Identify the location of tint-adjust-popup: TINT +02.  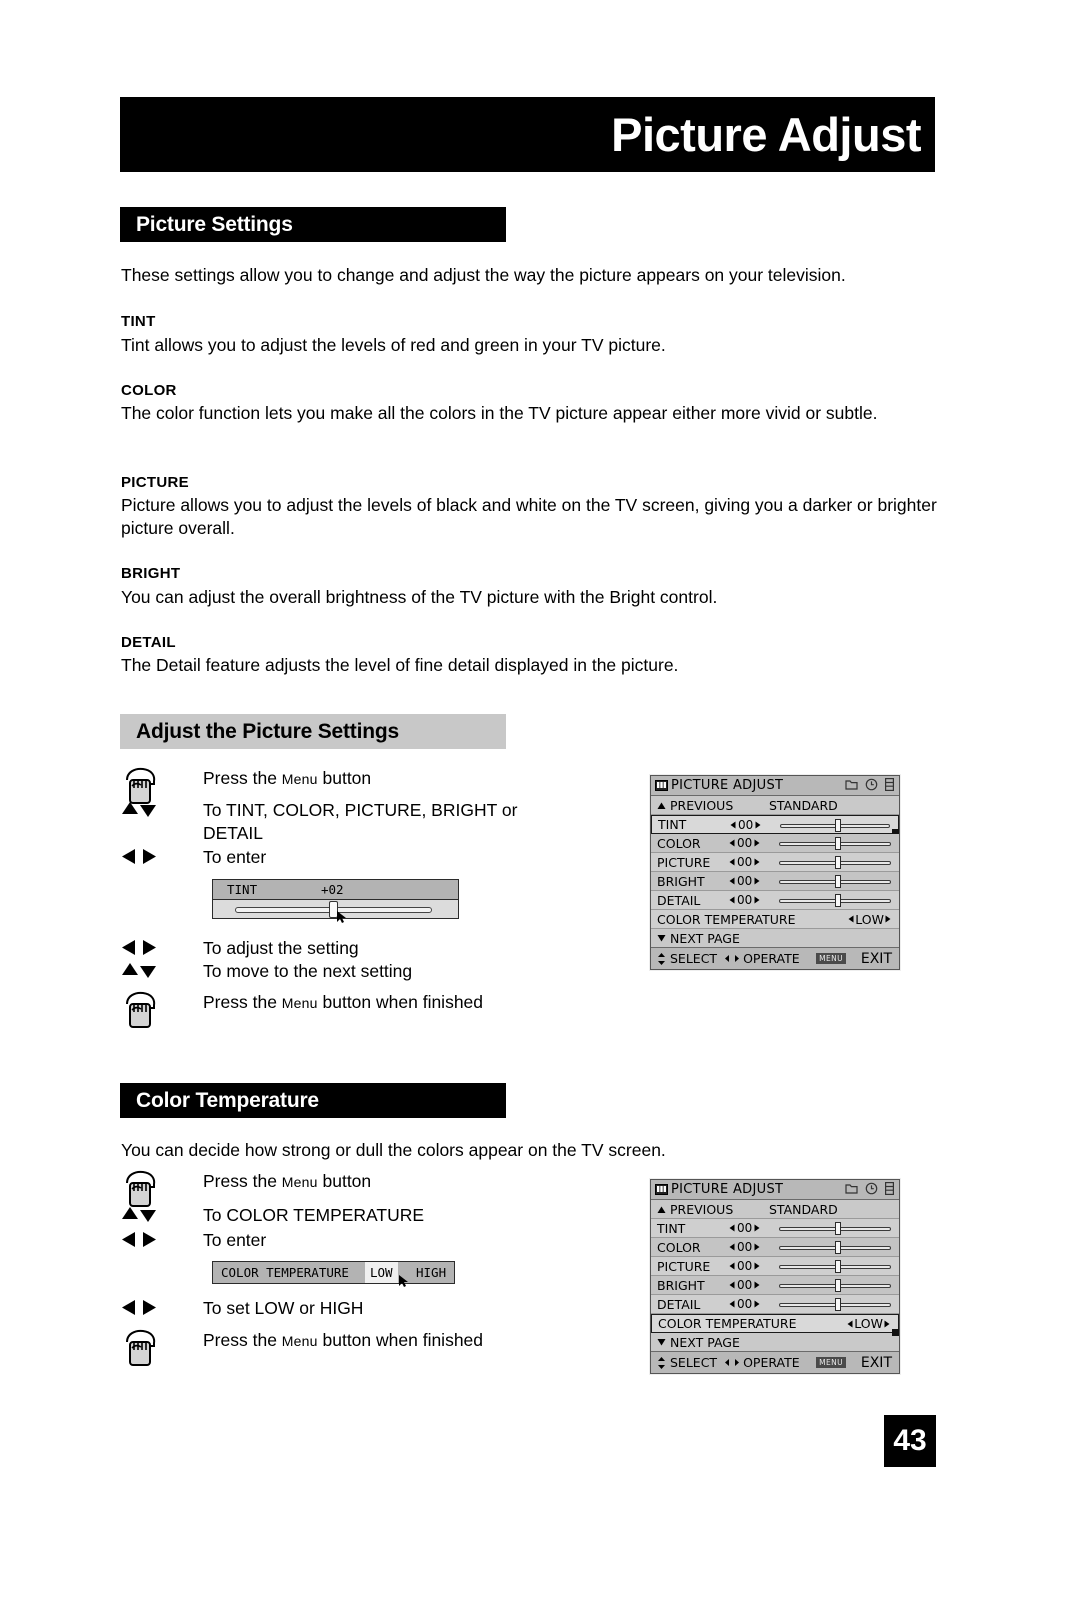
(335, 901).